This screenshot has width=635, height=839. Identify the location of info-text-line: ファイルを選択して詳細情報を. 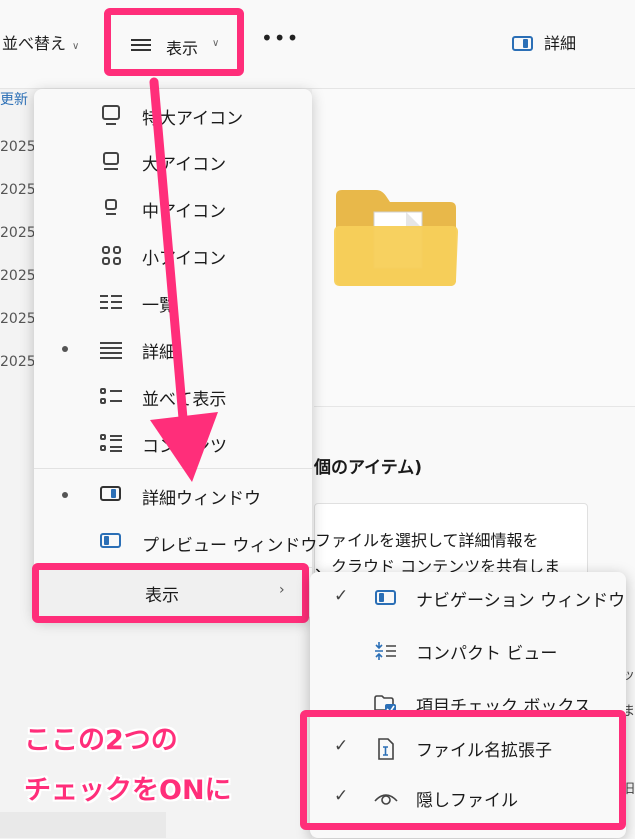
(427, 540).